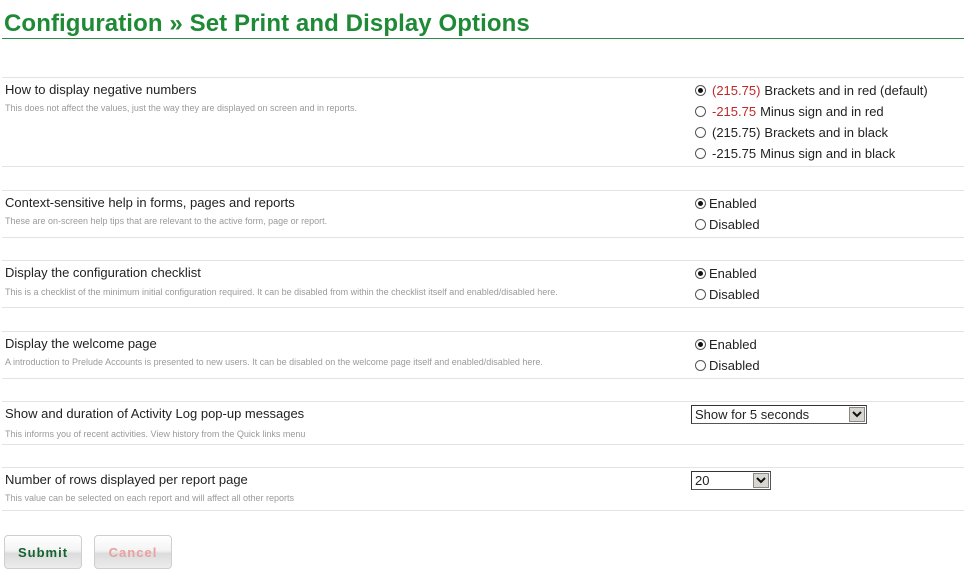 This screenshot has height=576, width=974. I want to click on option-label: Brackets and in red (default), so click(846, 90).